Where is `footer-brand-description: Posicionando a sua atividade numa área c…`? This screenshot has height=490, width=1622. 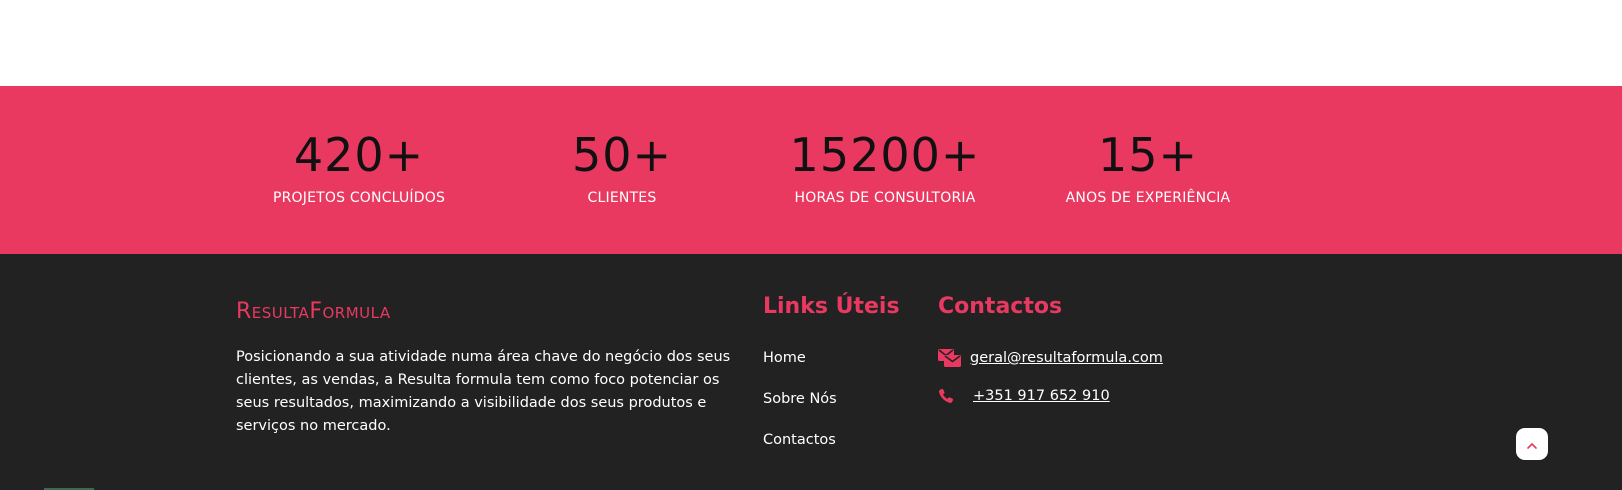
footer-brand-description: Posicionando a sua atividade numa área c… is located at coordinates (483, 391).